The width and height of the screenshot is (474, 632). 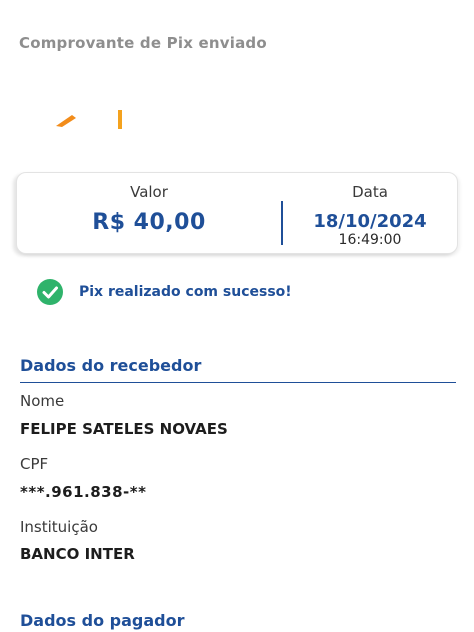 I want to click on receiver-section-title: Dados do recebedor, so click(x=111, y=365).